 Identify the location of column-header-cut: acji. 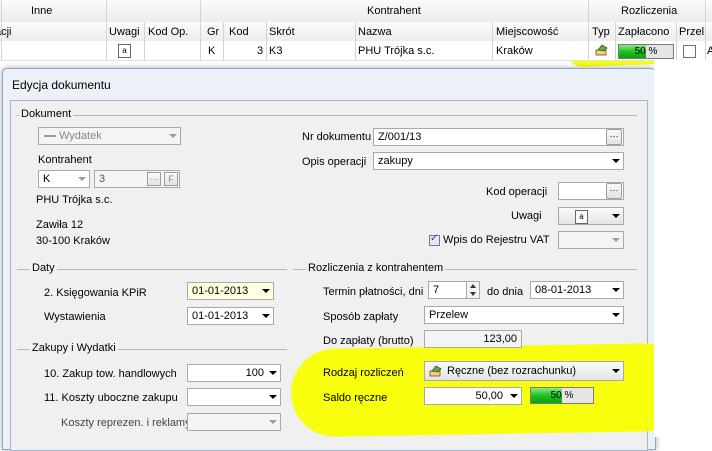
(6, 32).